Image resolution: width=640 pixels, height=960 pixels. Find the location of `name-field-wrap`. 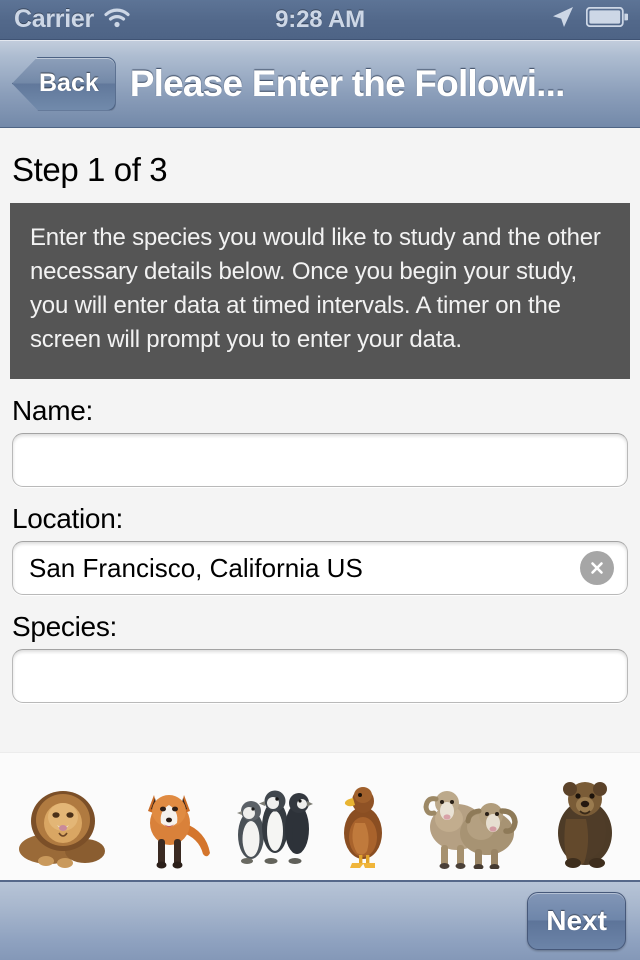

name-field-wrap is located at coordinates (320, 460).